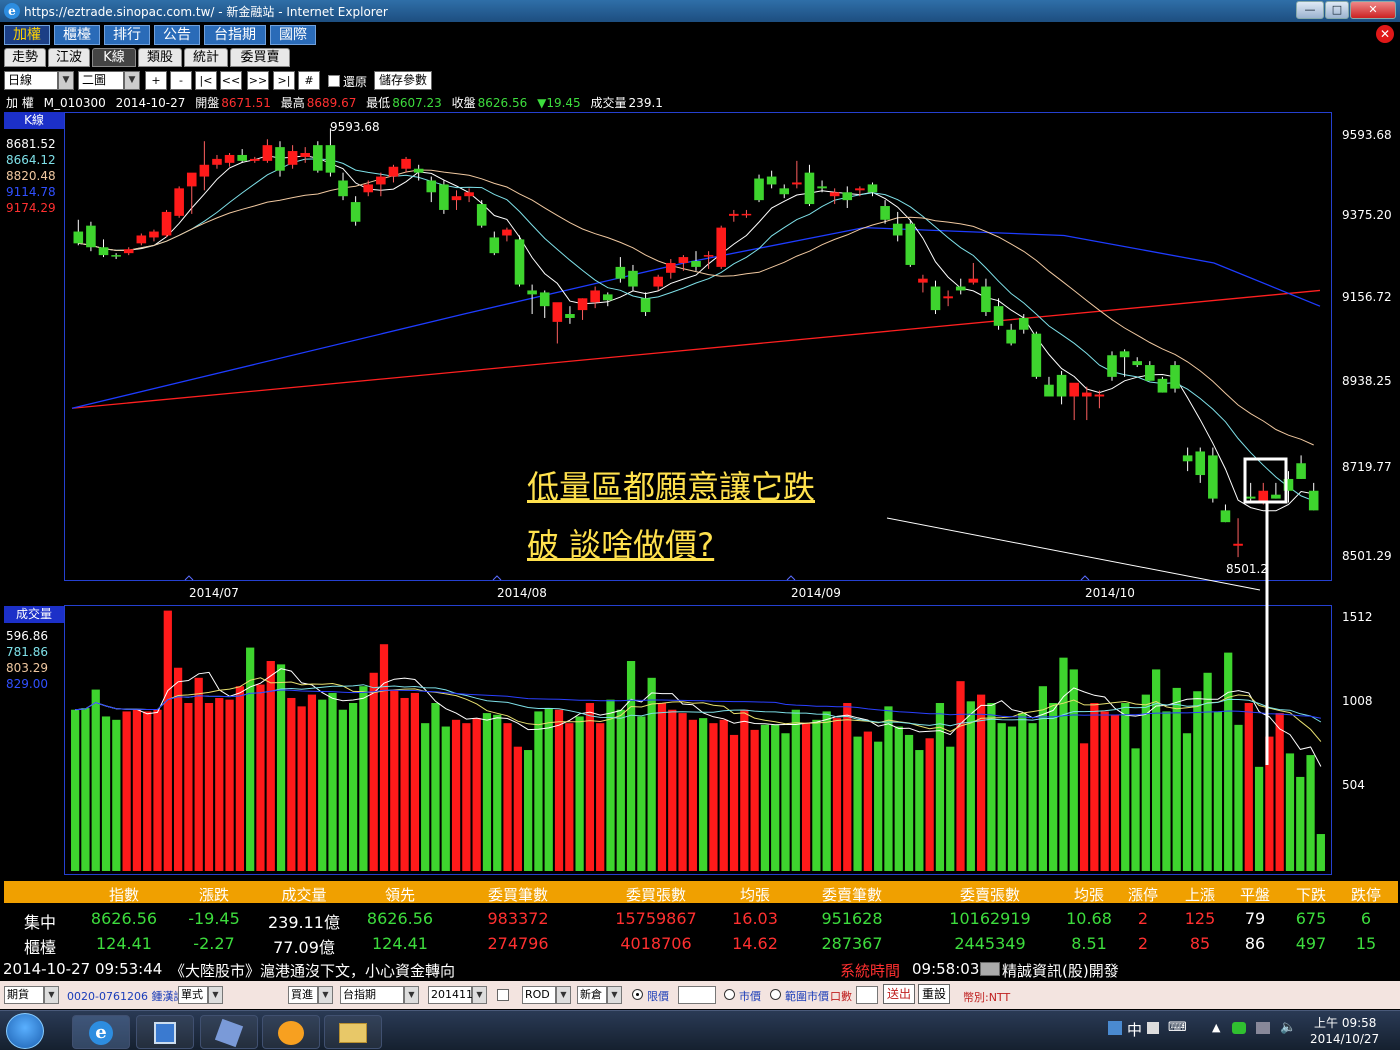  What do you see at coordinates (539, 995) in the screenshot?
I see `condition-select: ROD` at bounding box center [539, 995].